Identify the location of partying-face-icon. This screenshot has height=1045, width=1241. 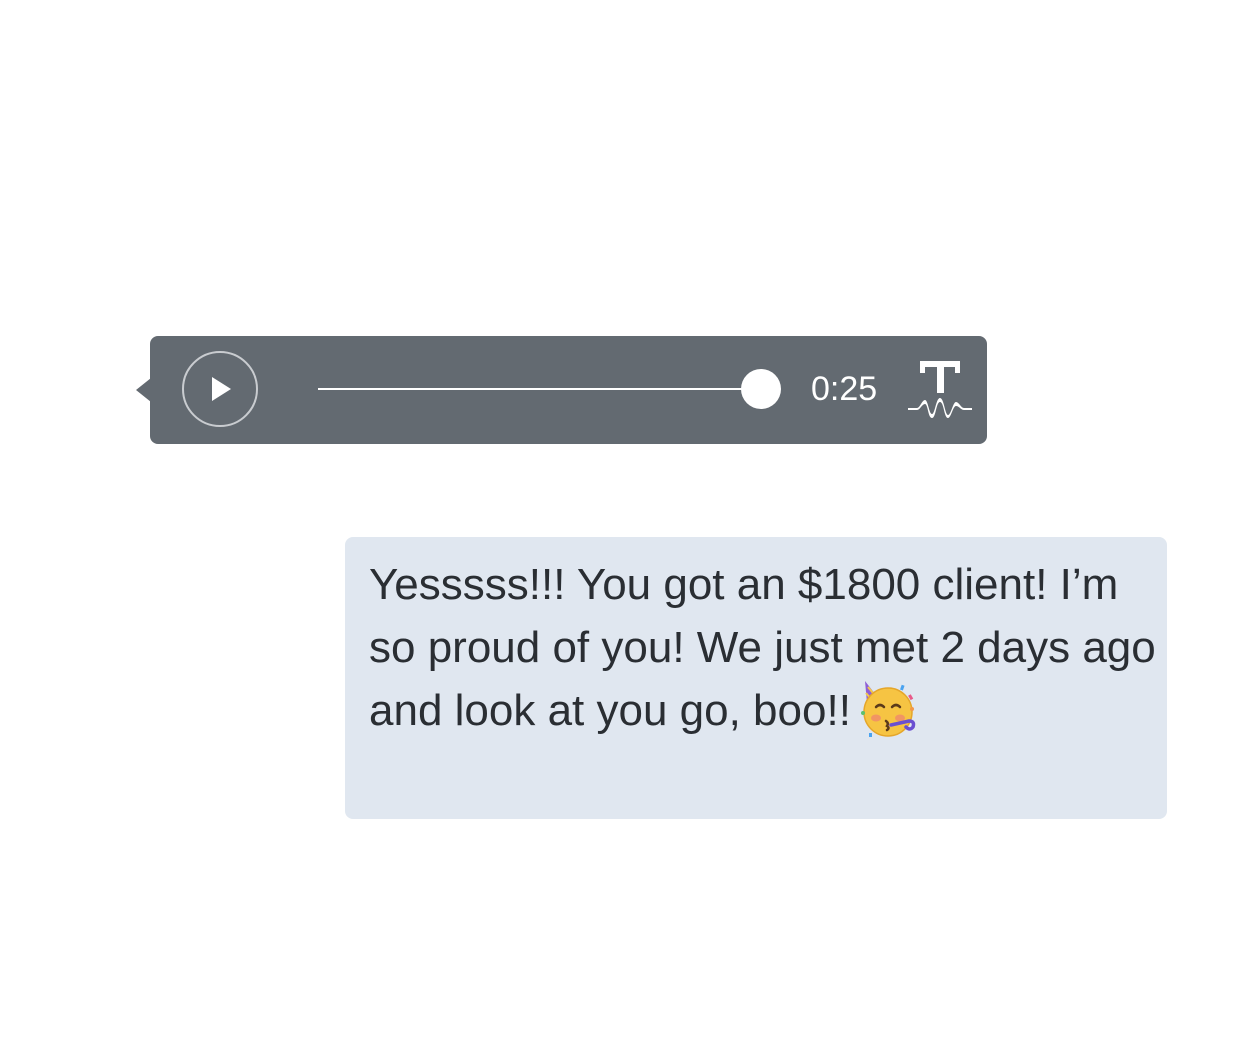
(887, 709).